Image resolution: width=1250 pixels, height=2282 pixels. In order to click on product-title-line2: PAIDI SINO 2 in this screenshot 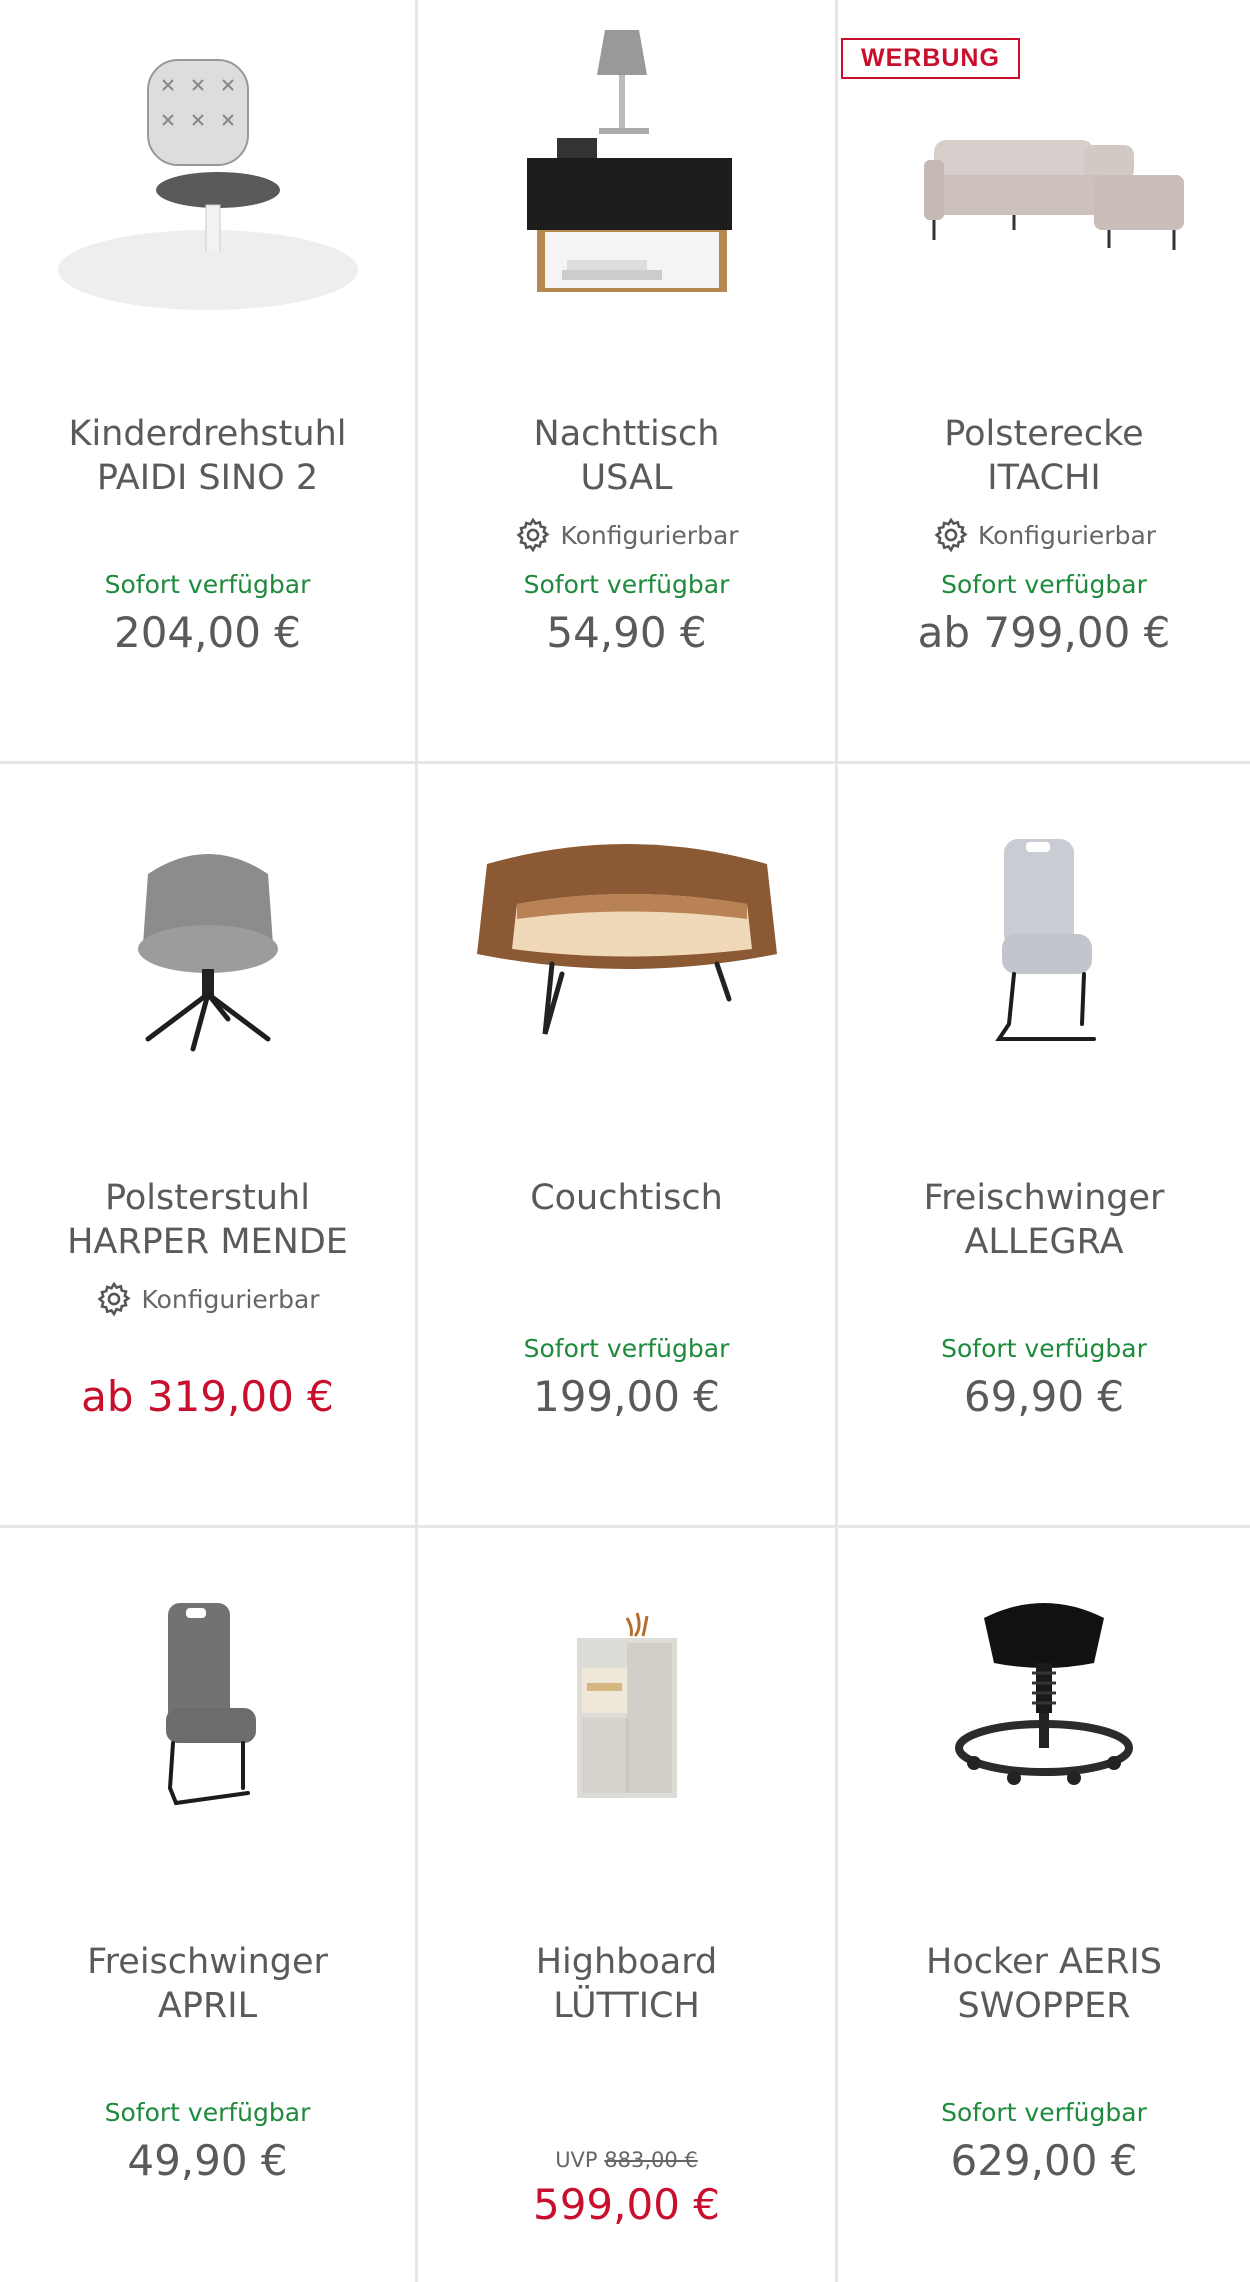, I will do `click(207, 478)`.